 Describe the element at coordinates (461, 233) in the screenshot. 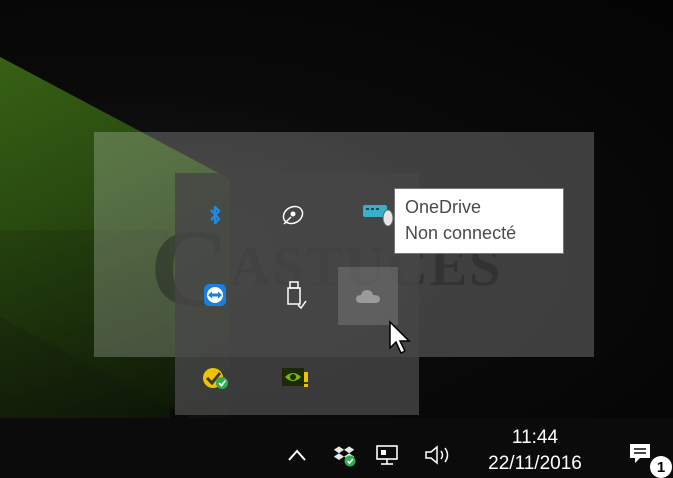

I see `tooltip-status: Non connecté` at that location.